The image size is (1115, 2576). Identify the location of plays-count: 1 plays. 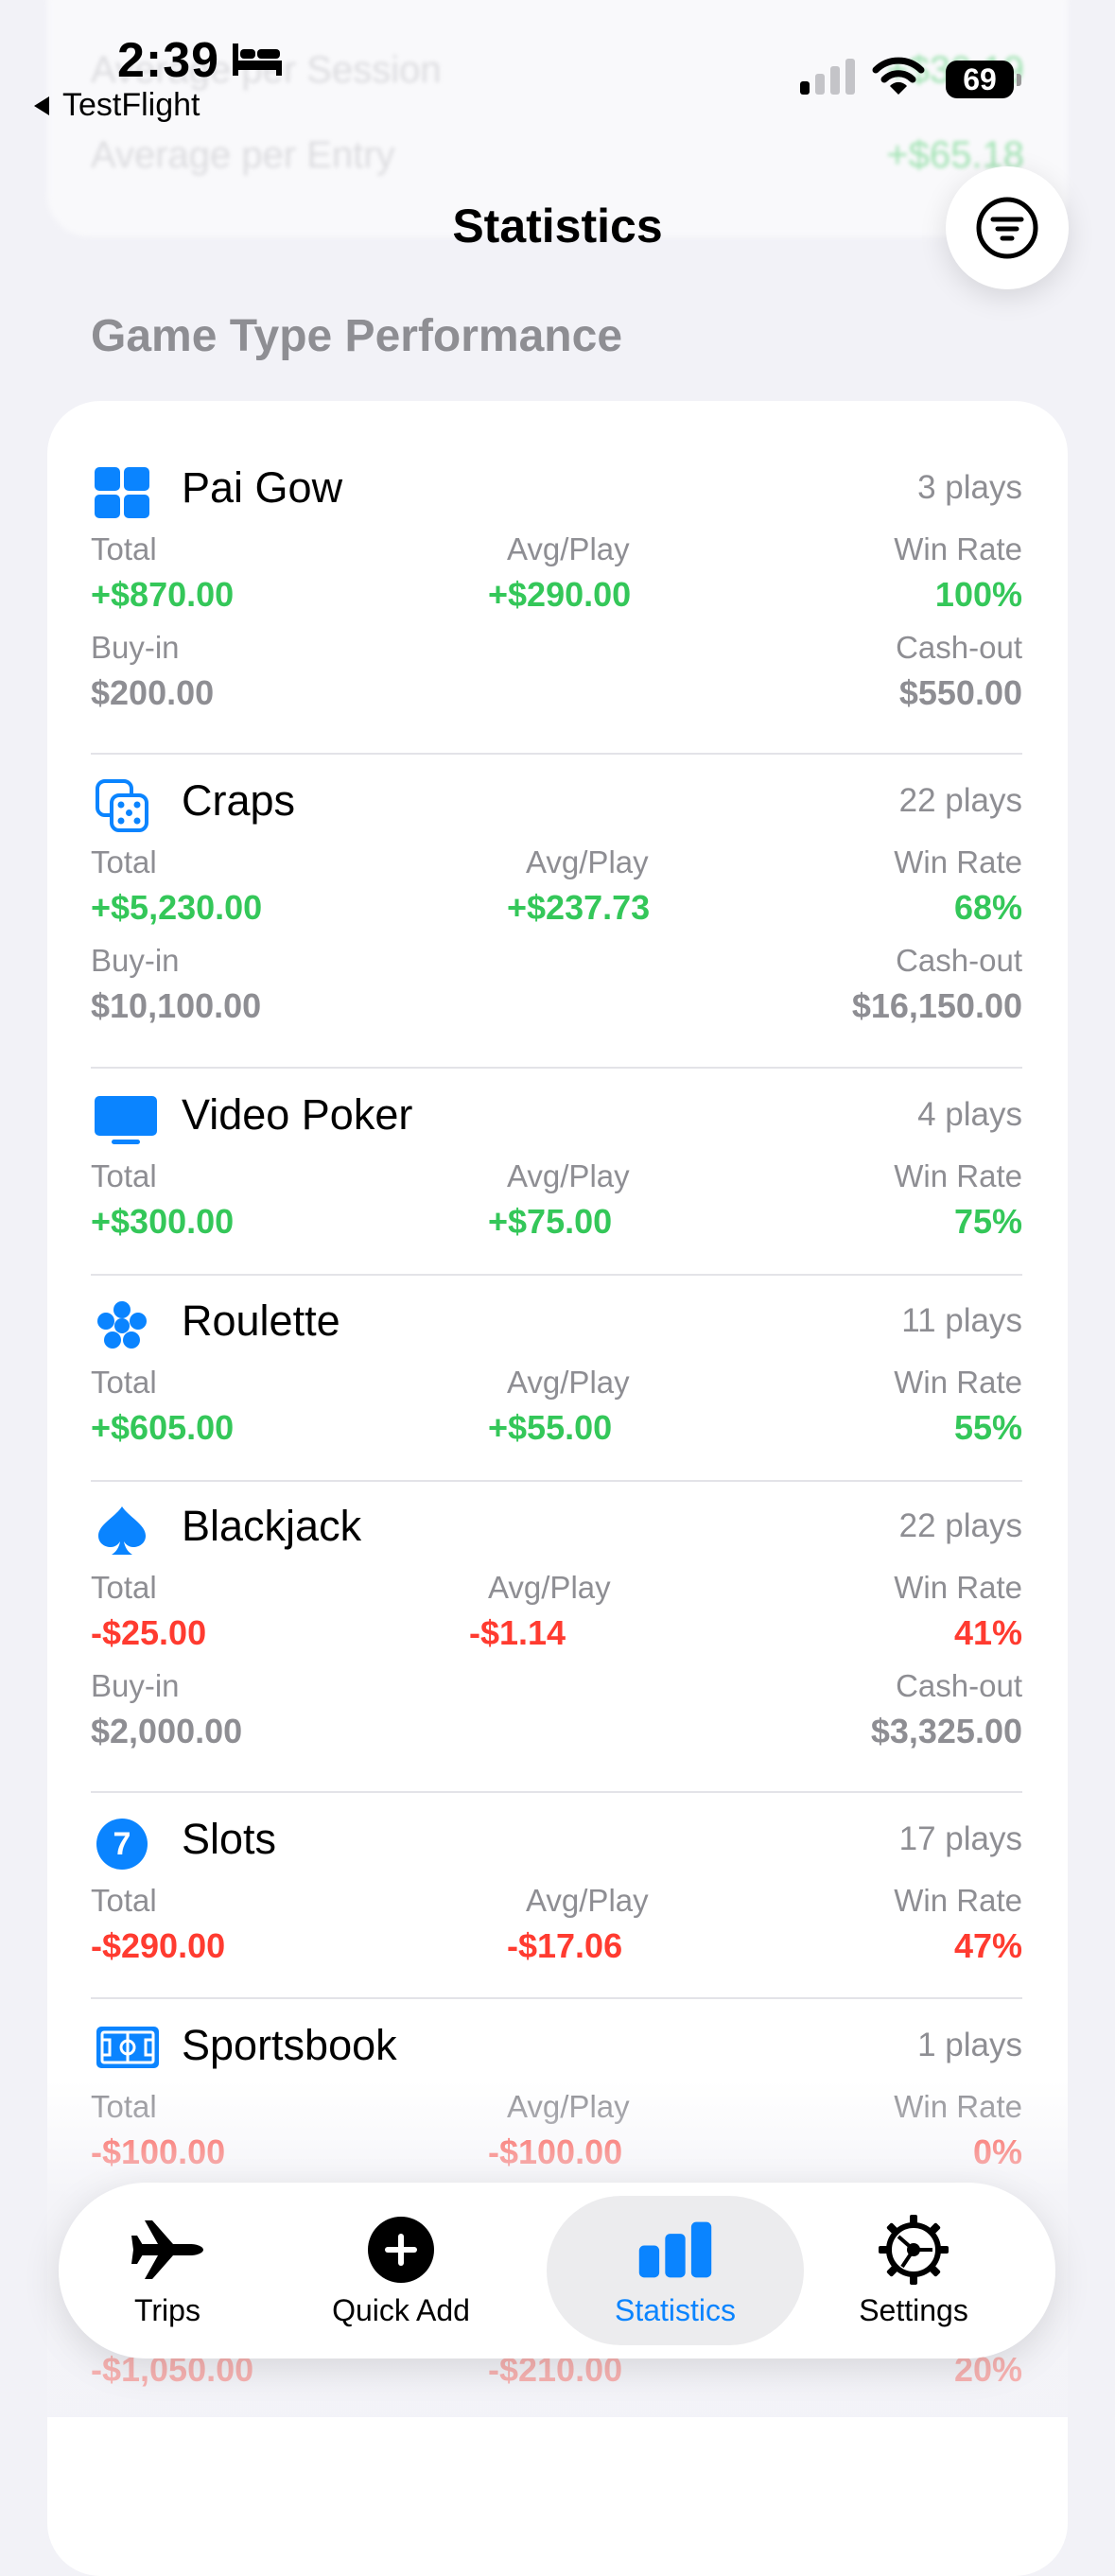
(969, 2045).